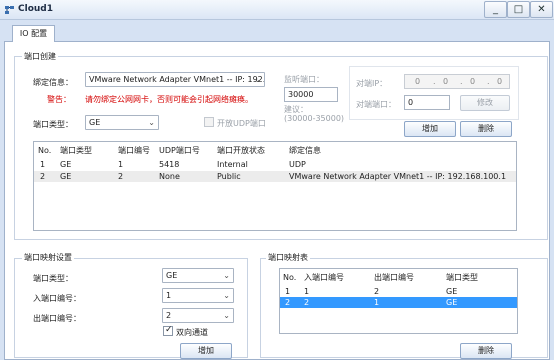 Image resolution: width=554 pixels, height=360 pixels. Describe the element at coordinates (169, 176) in the screenshot. I see `table-cell: None` at that location.